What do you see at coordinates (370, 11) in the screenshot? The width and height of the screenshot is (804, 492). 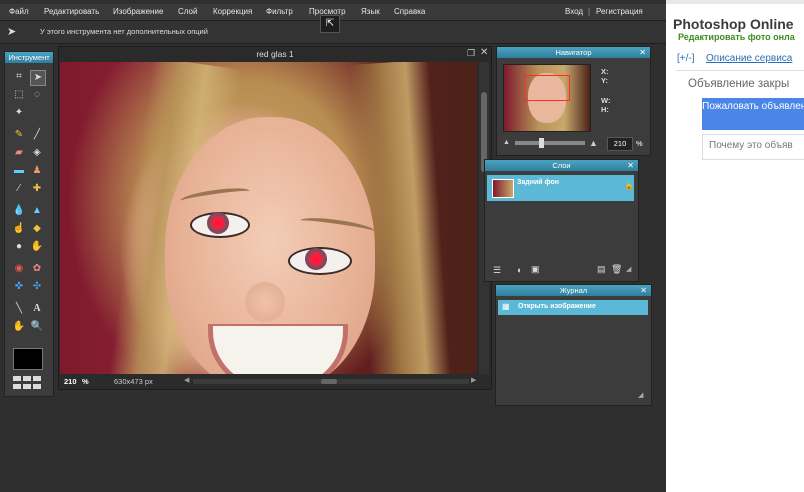 I see `menu-language: Язык` at bounding box center [370, 11].